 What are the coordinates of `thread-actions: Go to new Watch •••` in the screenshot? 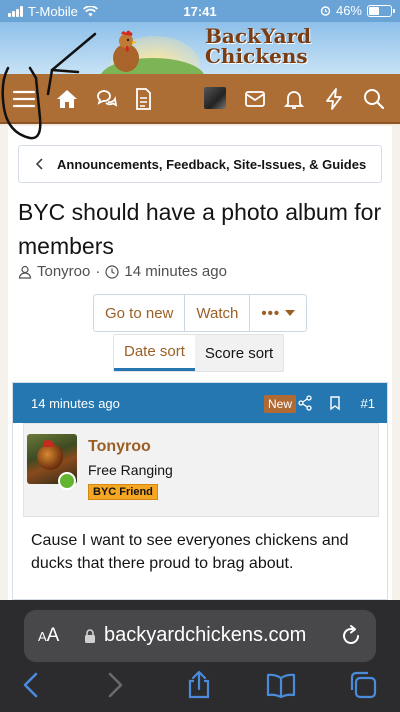 It's located at (200, 313).